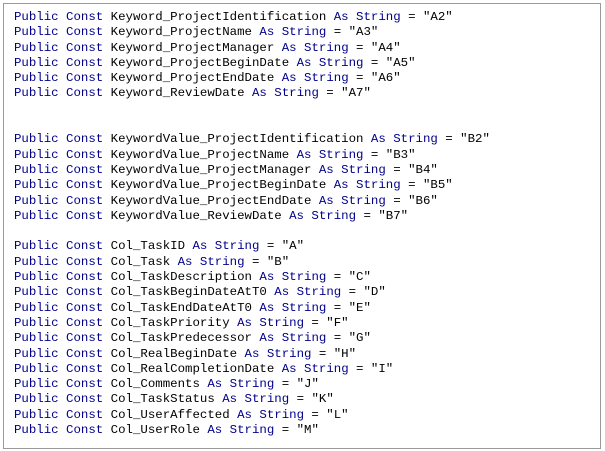 Image resolution: width=605 pixels, height=451 pixels. I want to click on code-token: Keyword_ProjectManager, so click(192, 47).